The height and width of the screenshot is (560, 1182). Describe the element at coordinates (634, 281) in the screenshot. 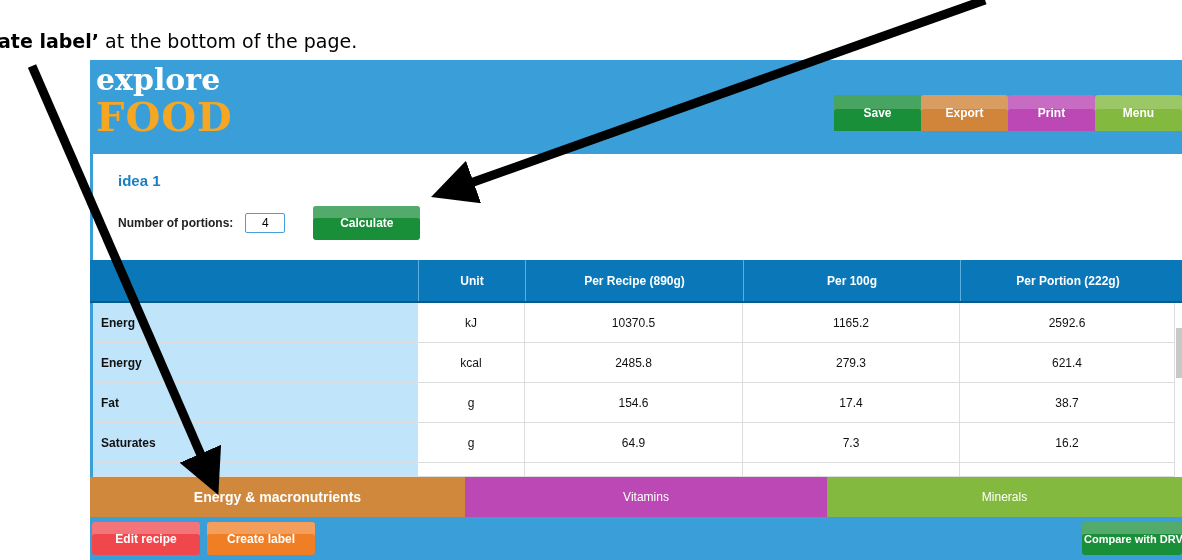

I see `column-header: Per Recipe (890g)` at that location.